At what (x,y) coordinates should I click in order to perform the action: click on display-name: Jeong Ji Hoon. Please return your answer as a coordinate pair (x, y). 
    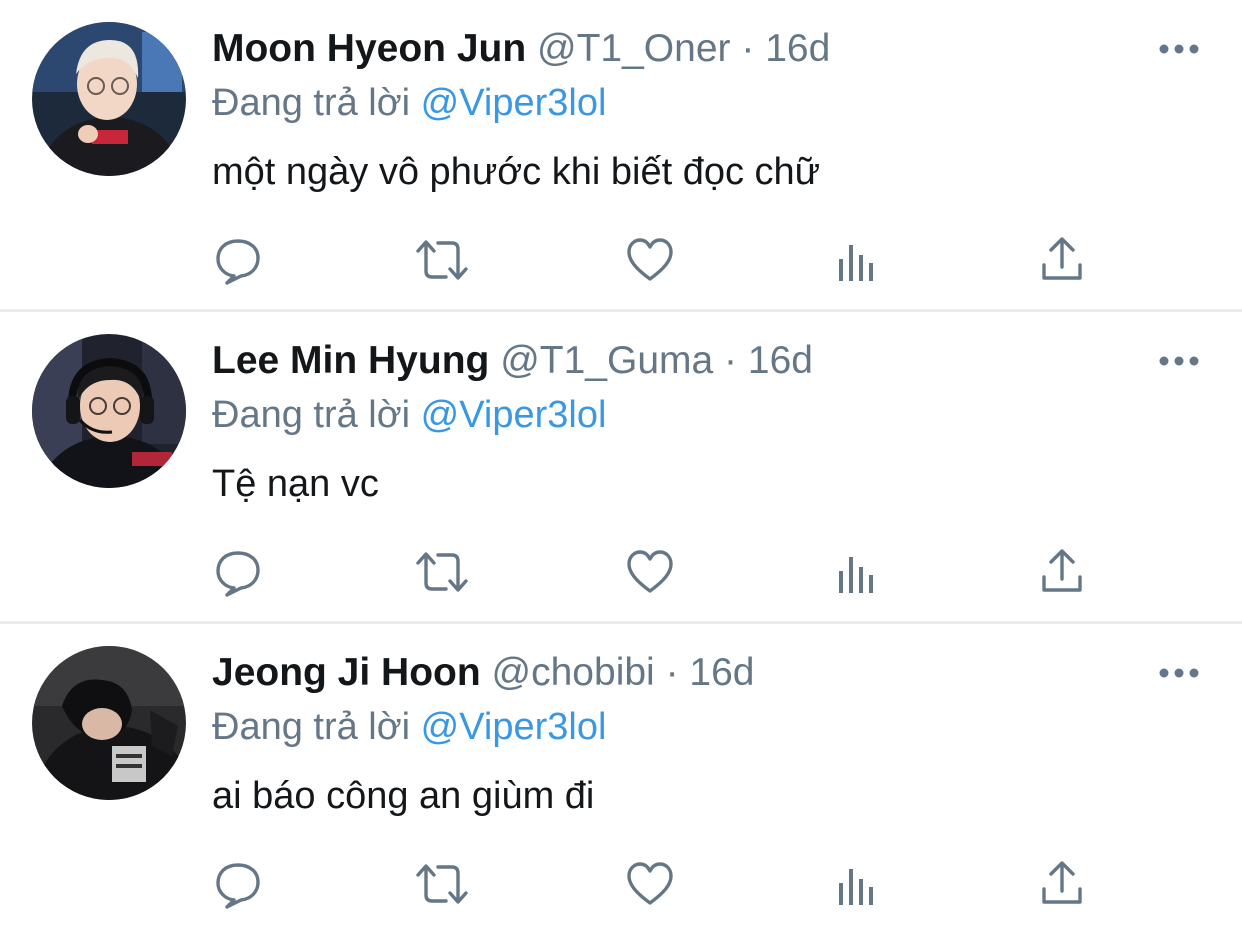
    Looking at the image, I should click on (346, 672).